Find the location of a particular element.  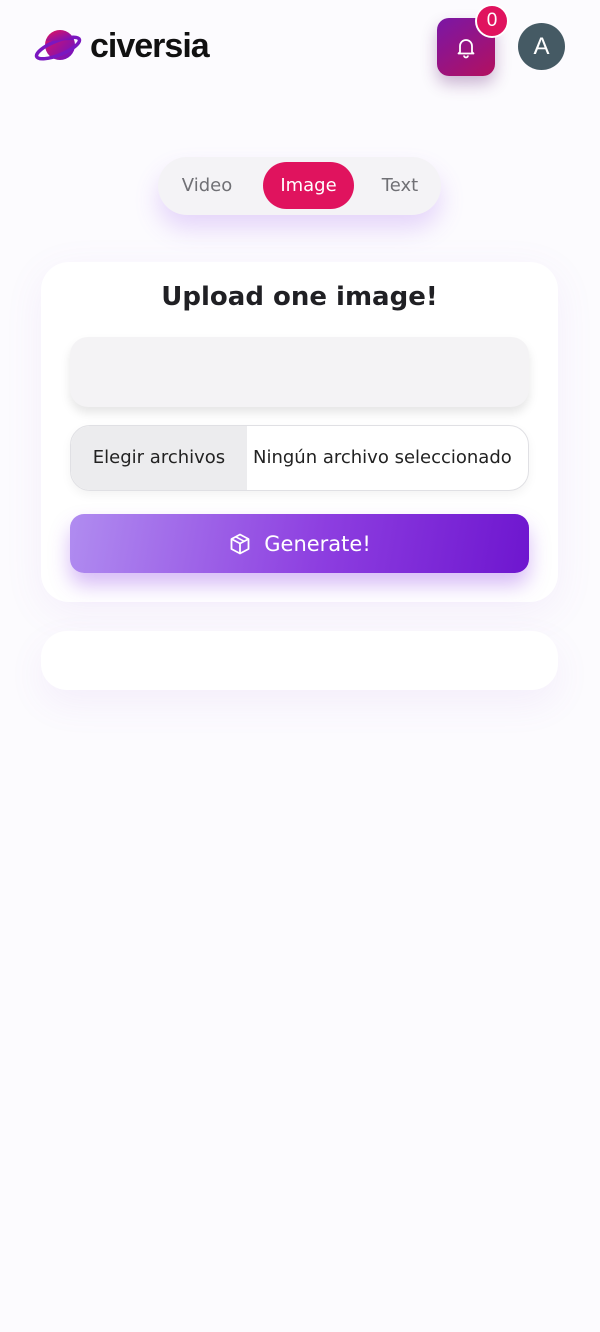

tab-text: Text is located at coordinates (400, 185).